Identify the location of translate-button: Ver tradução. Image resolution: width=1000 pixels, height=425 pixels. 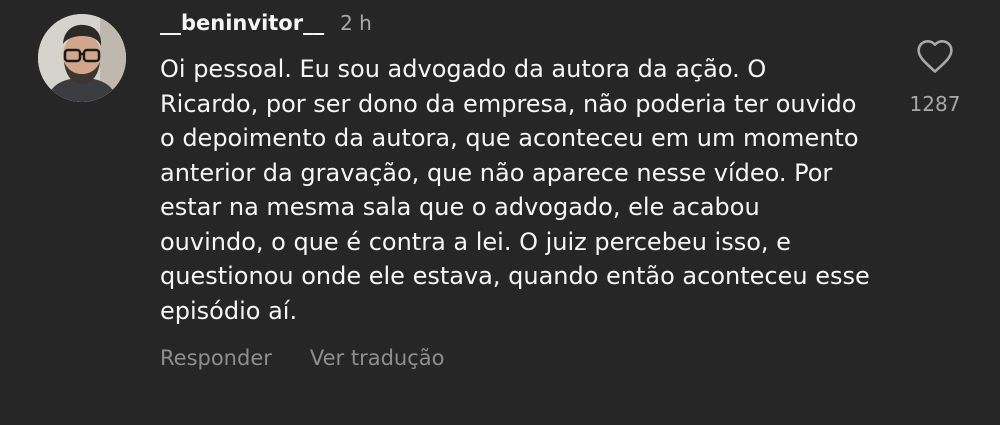
(377, 358).